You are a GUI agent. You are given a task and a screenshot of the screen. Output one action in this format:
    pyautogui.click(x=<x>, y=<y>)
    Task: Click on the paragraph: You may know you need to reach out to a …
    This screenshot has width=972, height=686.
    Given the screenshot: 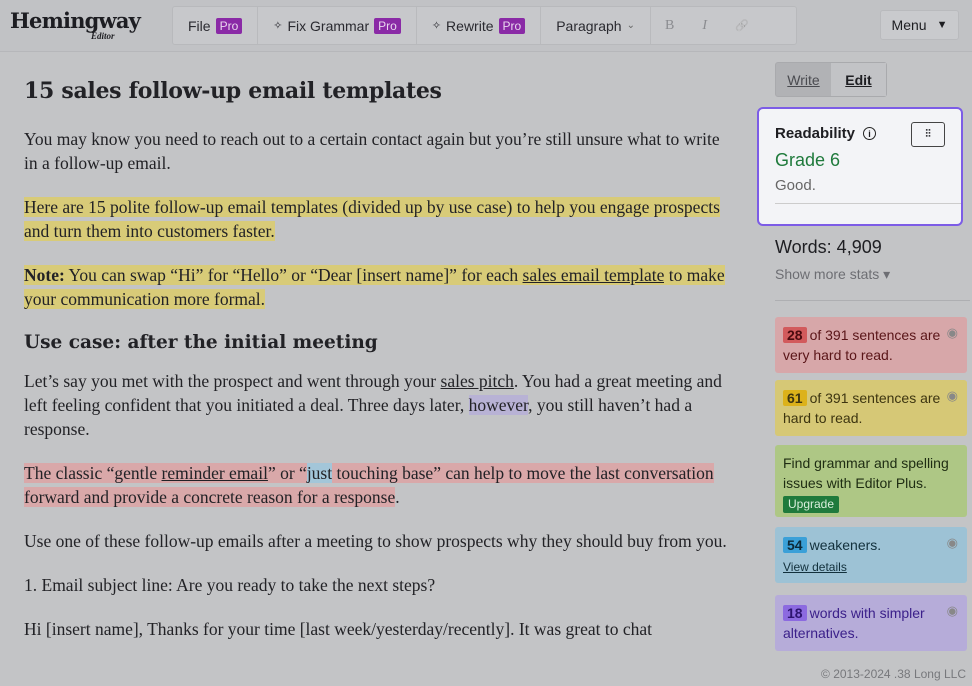 What is the action you would take?
    pyautogui.click(x=380, y=151)
    